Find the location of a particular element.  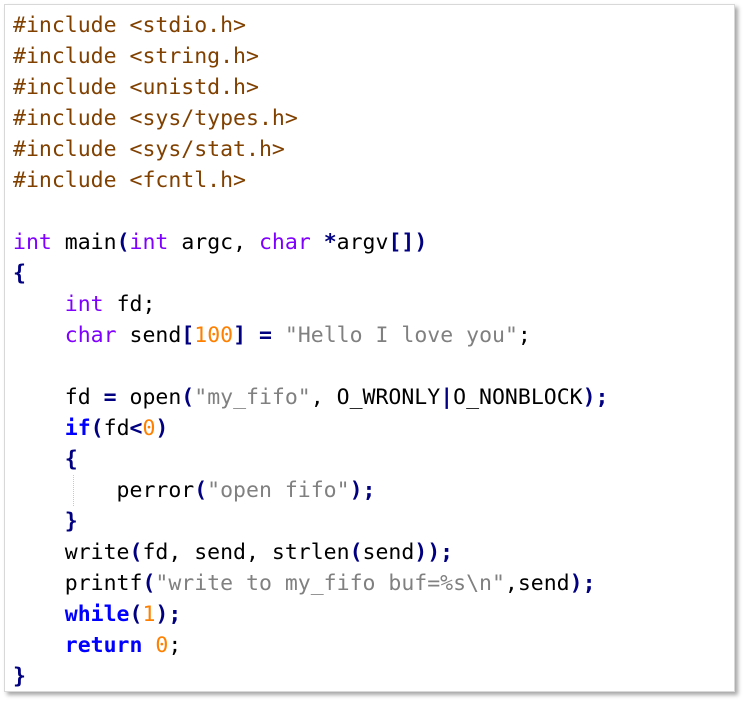

code-line: #include <sys/stat.h> is located at coordinates (311, 149).